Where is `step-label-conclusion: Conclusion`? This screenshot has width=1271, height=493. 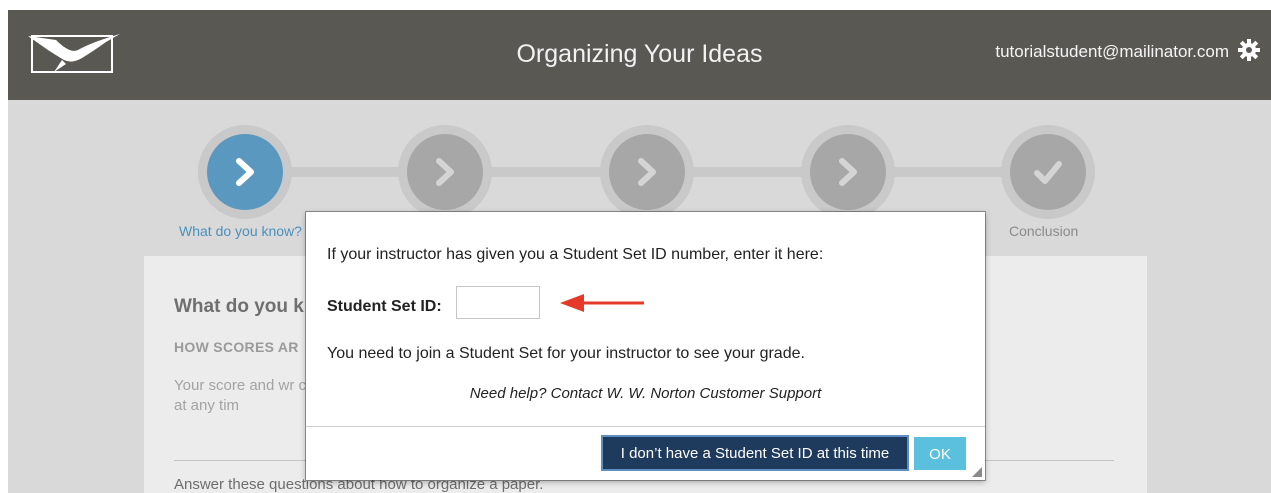
step-label-conclusion: Conclusion is located at coordinates (1043, 231).